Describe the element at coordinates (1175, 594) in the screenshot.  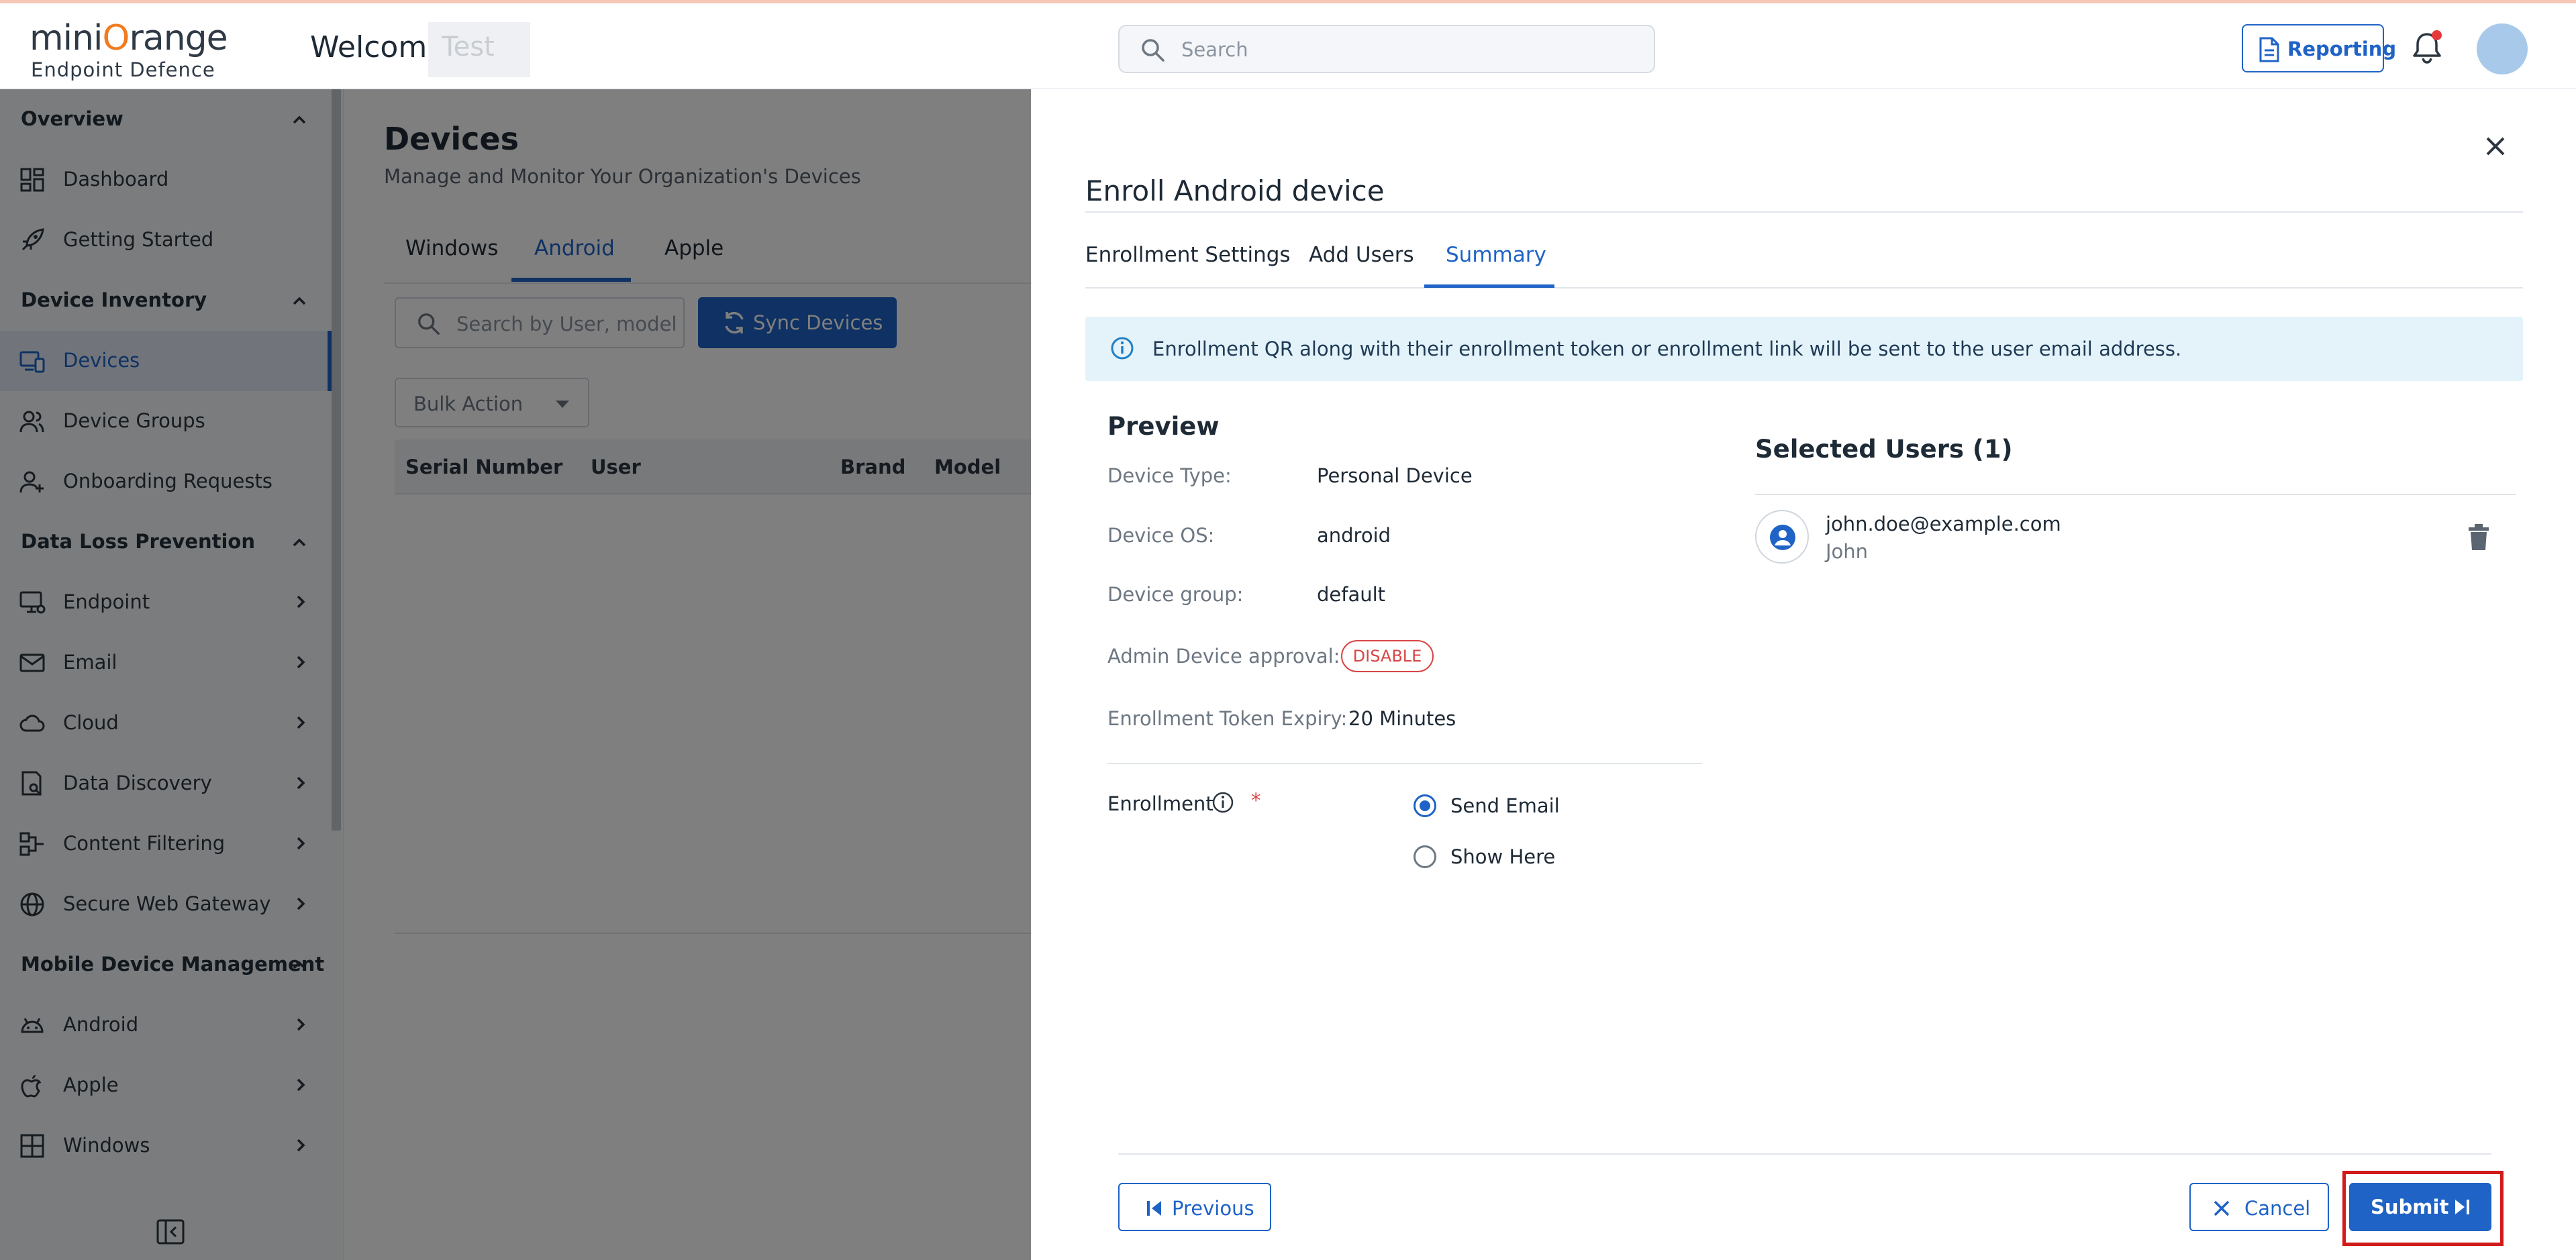
I see `device-group-label: Device group:` at that location.